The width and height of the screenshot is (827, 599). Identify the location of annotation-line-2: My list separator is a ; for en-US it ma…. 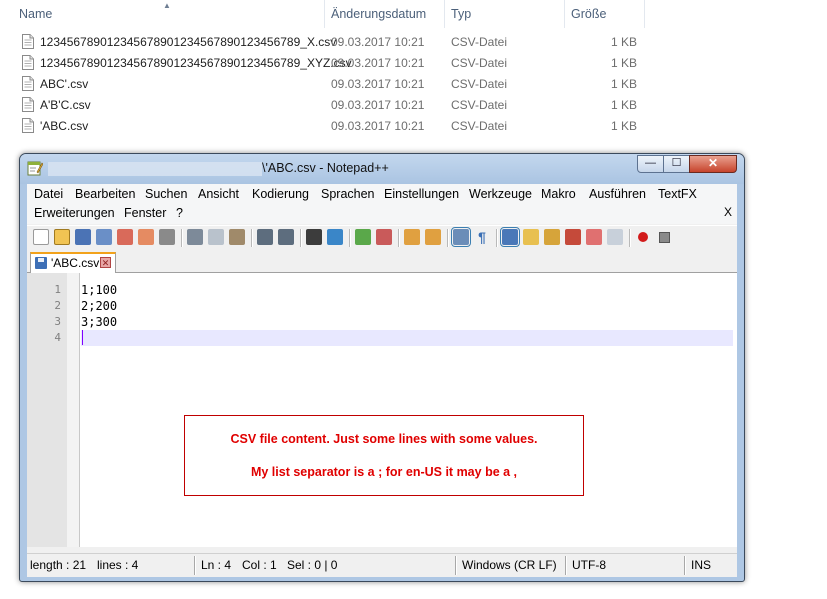
(384, 472).